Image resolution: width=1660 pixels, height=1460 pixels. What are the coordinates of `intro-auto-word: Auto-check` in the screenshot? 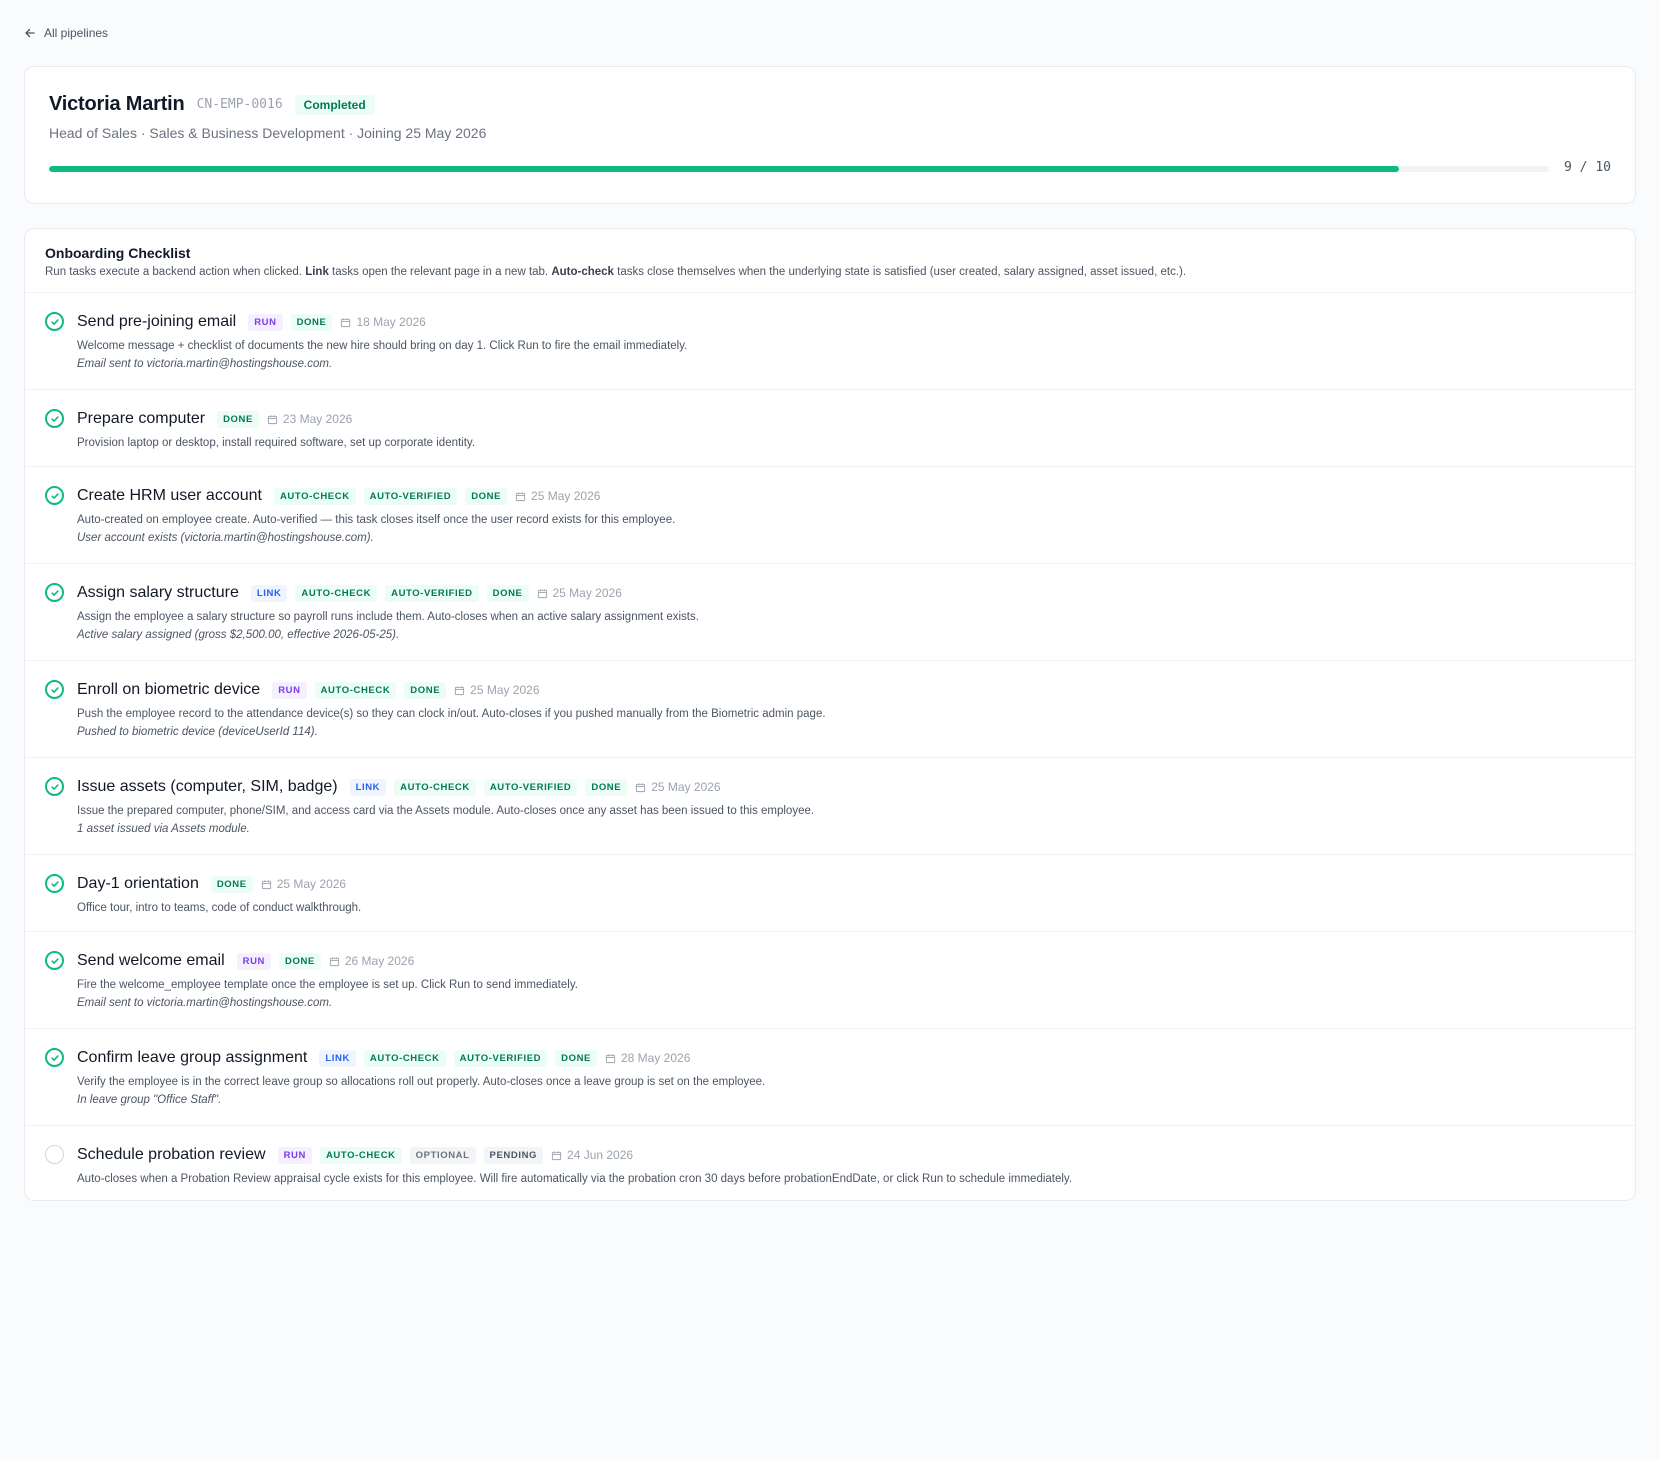 It's located at (582, 272).